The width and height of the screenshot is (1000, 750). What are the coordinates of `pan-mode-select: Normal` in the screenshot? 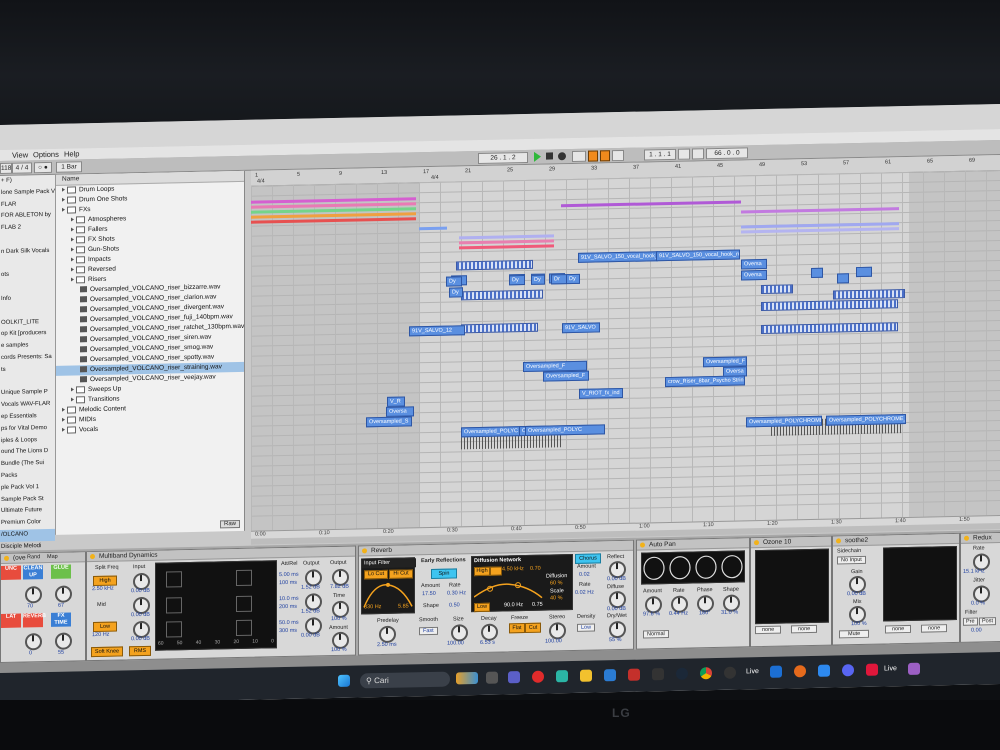 It's located at (656, 634).